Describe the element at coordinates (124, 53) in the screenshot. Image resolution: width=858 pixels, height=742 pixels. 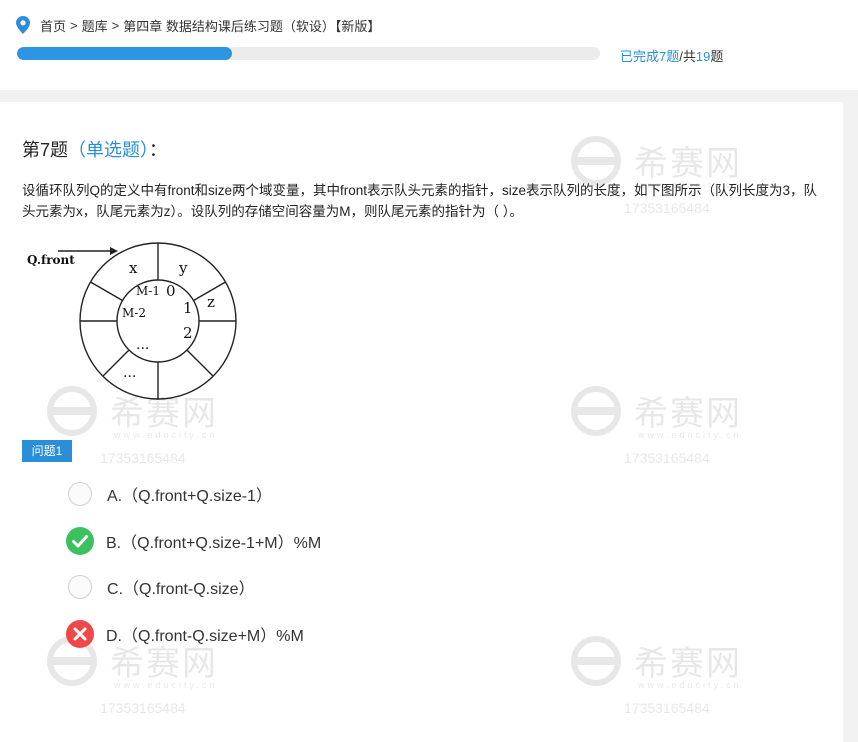
I see `progress-bar-fill` at that location.